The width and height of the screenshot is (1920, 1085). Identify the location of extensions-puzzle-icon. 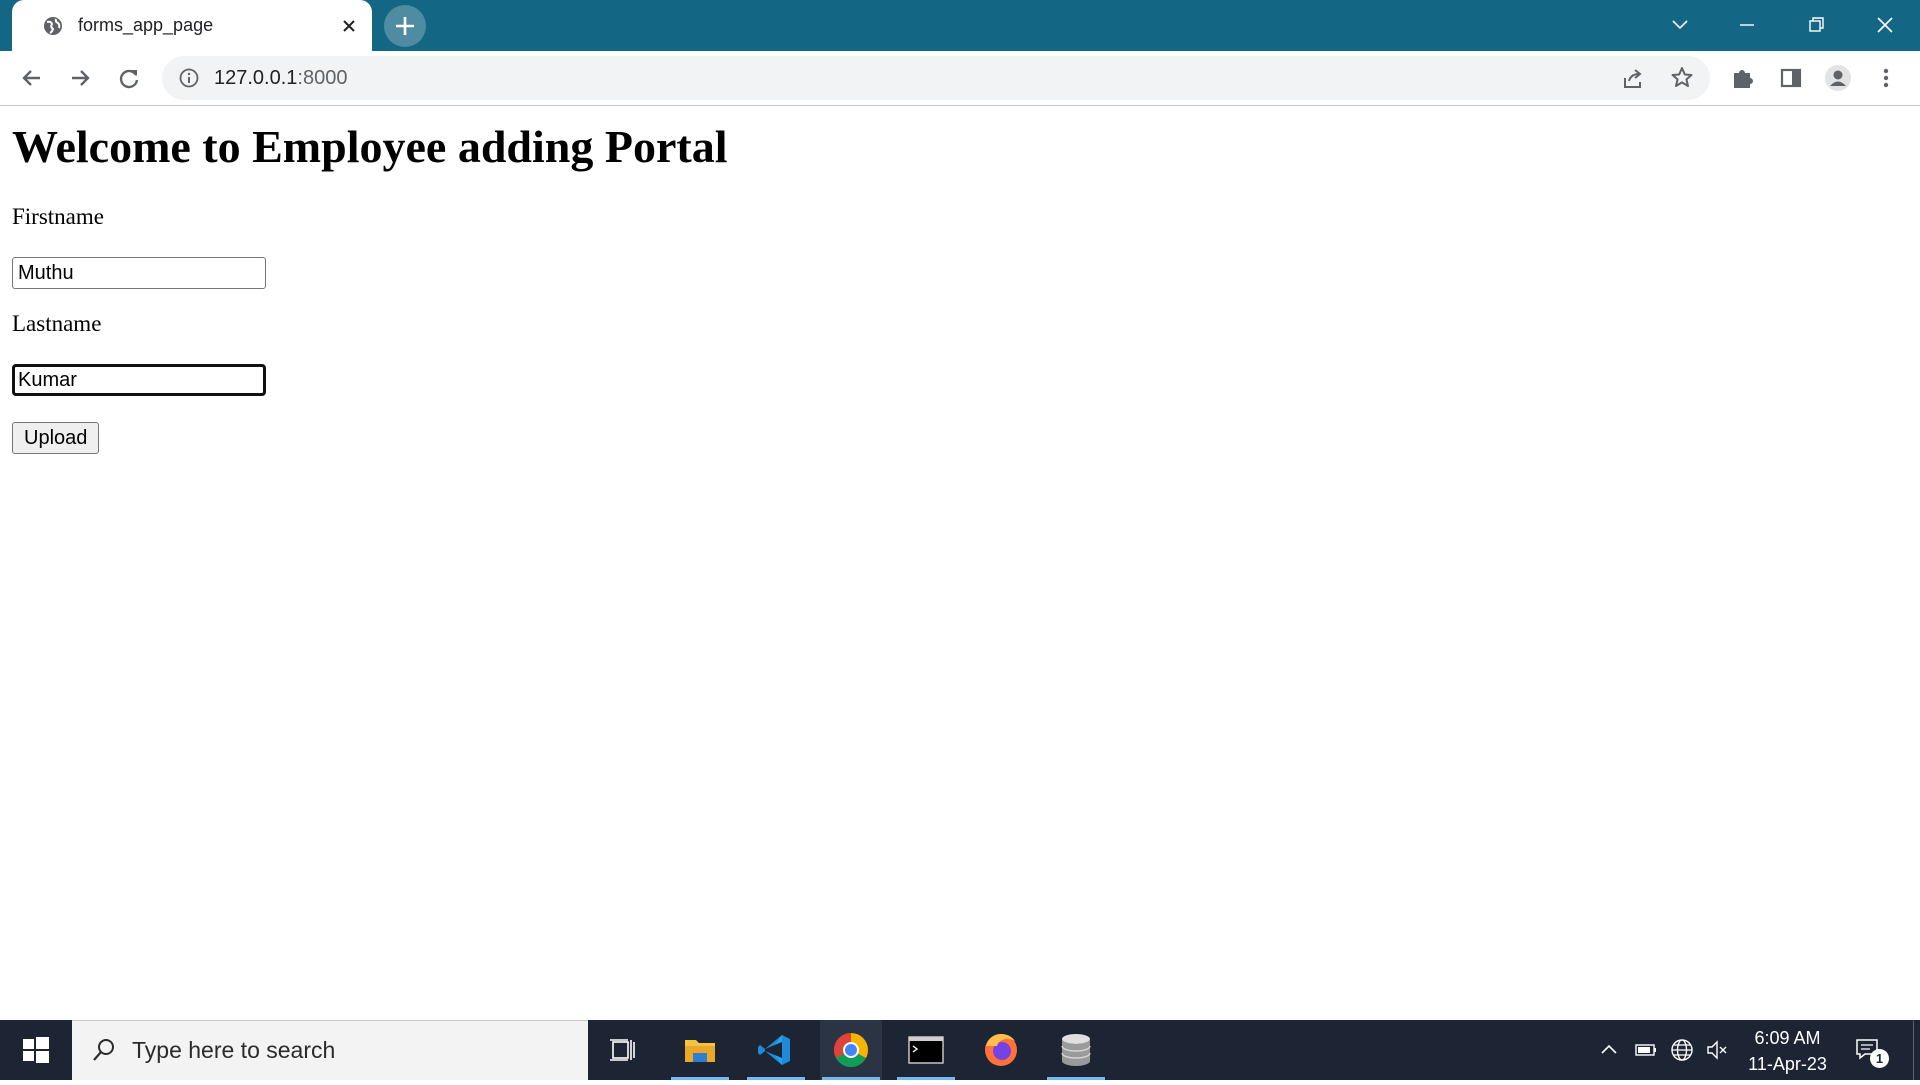
(1743, 78).